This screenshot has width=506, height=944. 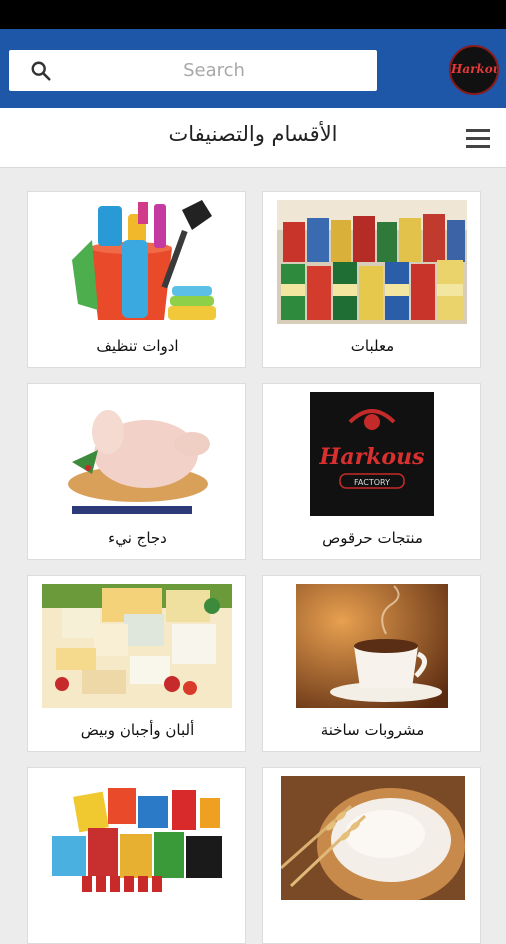 What do you see at coordinates (372, 482) in the screenshot?
I see `harkous-image-subtext: FACTORY` at bounding box center [372, 482].